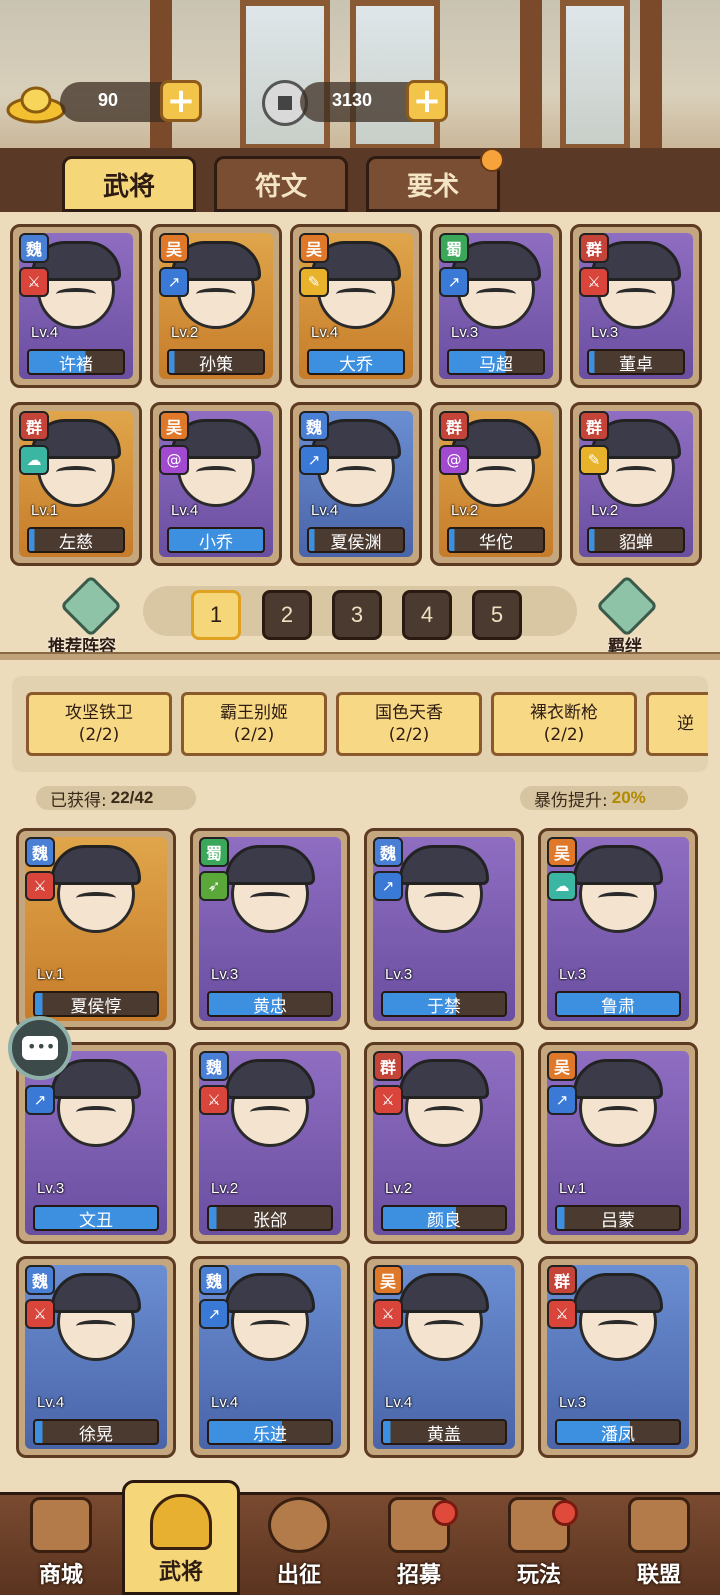  Describe the element at coordinates (270, 1143) in the screenshot. I see `general-card: 魏 ⚔ Lv.2 张郃` at that location.